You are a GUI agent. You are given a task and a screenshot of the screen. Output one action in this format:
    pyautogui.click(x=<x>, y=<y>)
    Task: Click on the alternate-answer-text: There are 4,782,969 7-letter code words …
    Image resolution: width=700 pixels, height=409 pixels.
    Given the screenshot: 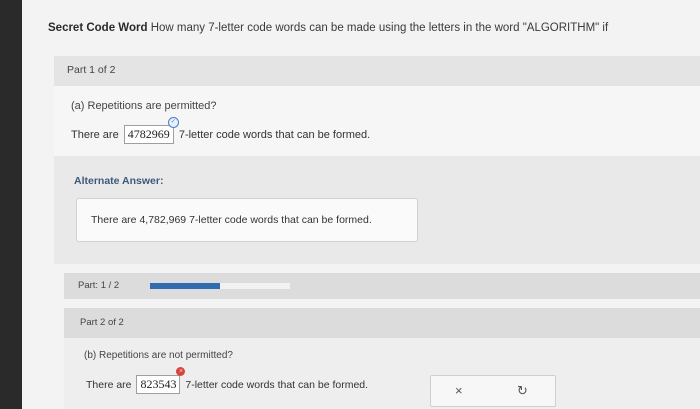 What is the action you would take?
    pyautogui.click(x=231, y=220)
    